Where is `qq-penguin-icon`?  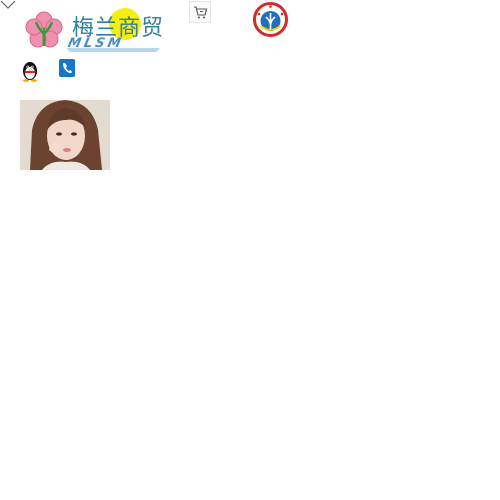
qq-penguin-icon is located at coordinates (30, 71).